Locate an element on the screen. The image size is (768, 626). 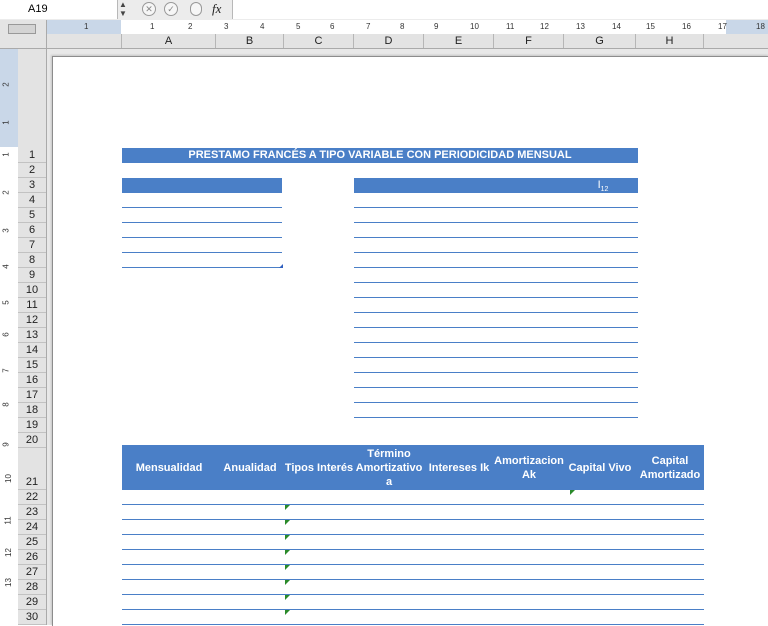
row-header-27: 27 is located at coordinates (32, 572).